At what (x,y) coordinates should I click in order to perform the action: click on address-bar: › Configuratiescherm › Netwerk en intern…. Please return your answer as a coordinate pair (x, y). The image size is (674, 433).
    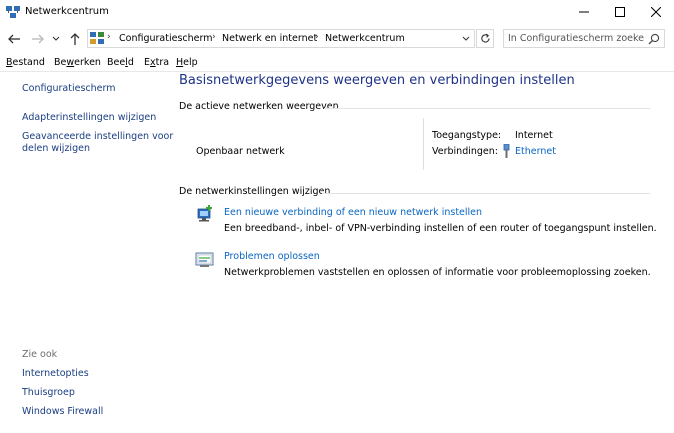
    Looking at the image, I should click on (281, 38).